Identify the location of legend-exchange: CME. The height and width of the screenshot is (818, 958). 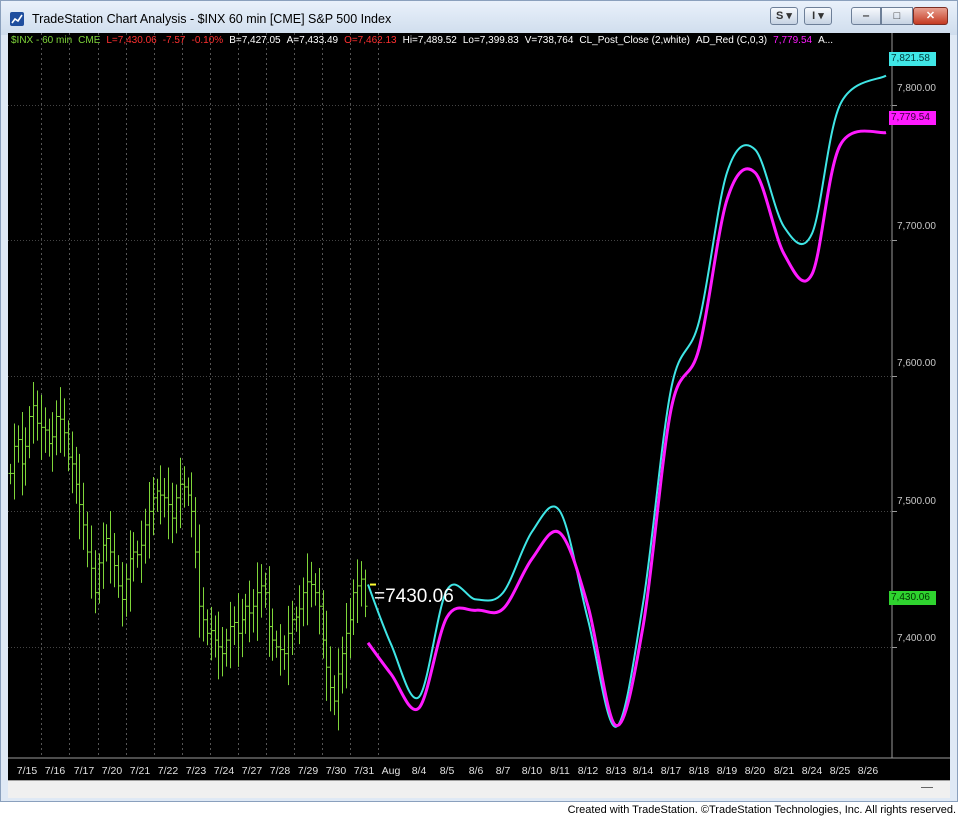
(89, 40).